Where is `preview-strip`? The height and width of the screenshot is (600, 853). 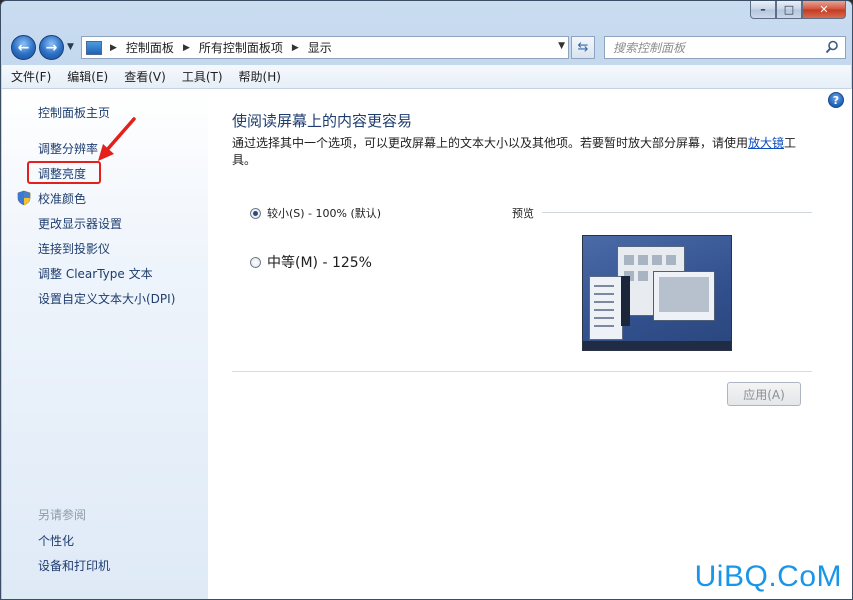
preview-strip is located at coordinates (625, 301).